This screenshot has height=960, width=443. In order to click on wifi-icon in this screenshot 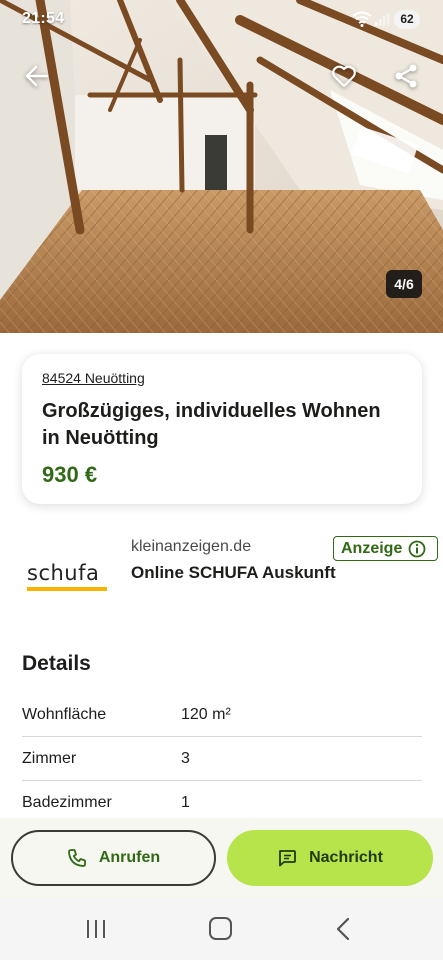, I will do `click(362, 19)`.